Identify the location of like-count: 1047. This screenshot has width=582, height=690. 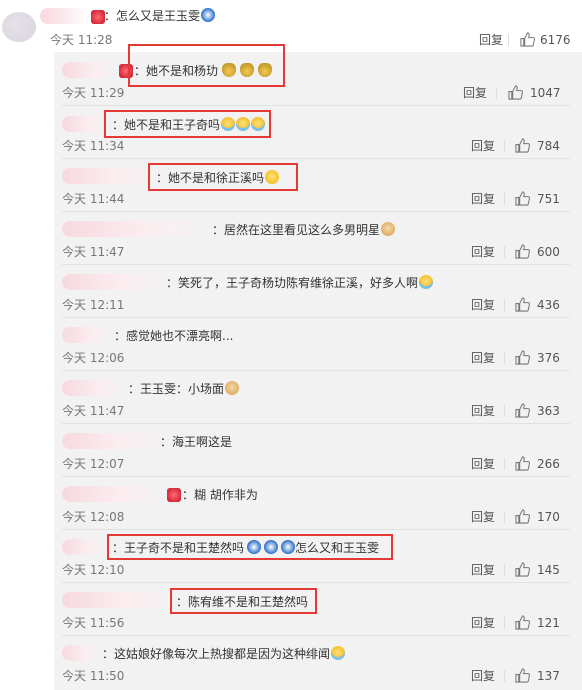
(545, 93).